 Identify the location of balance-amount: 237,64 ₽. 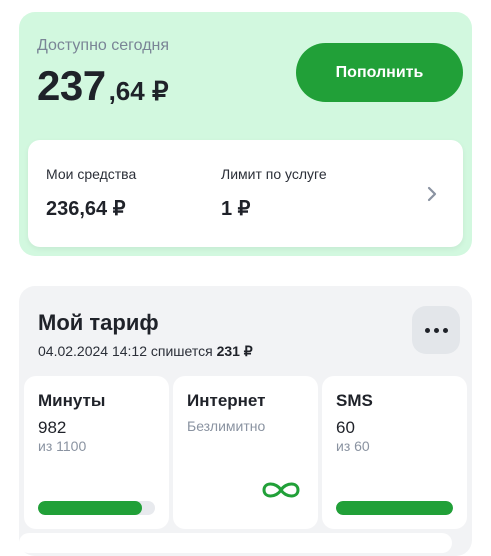
(103, 86).